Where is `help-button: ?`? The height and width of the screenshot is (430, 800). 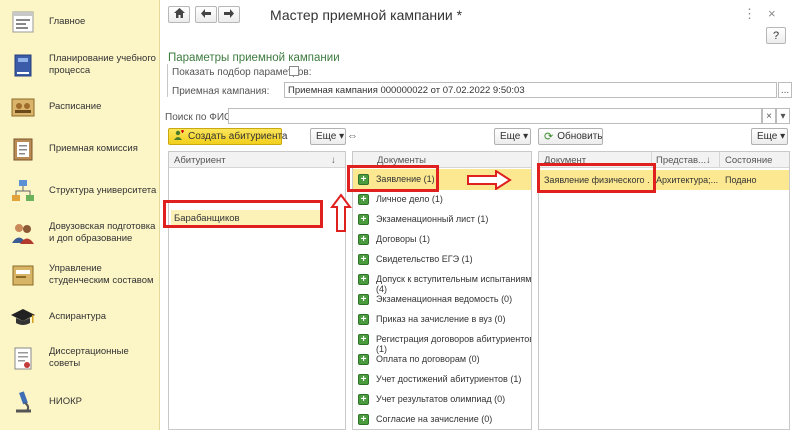 help-button: ? is located at coordinates (776, 35).